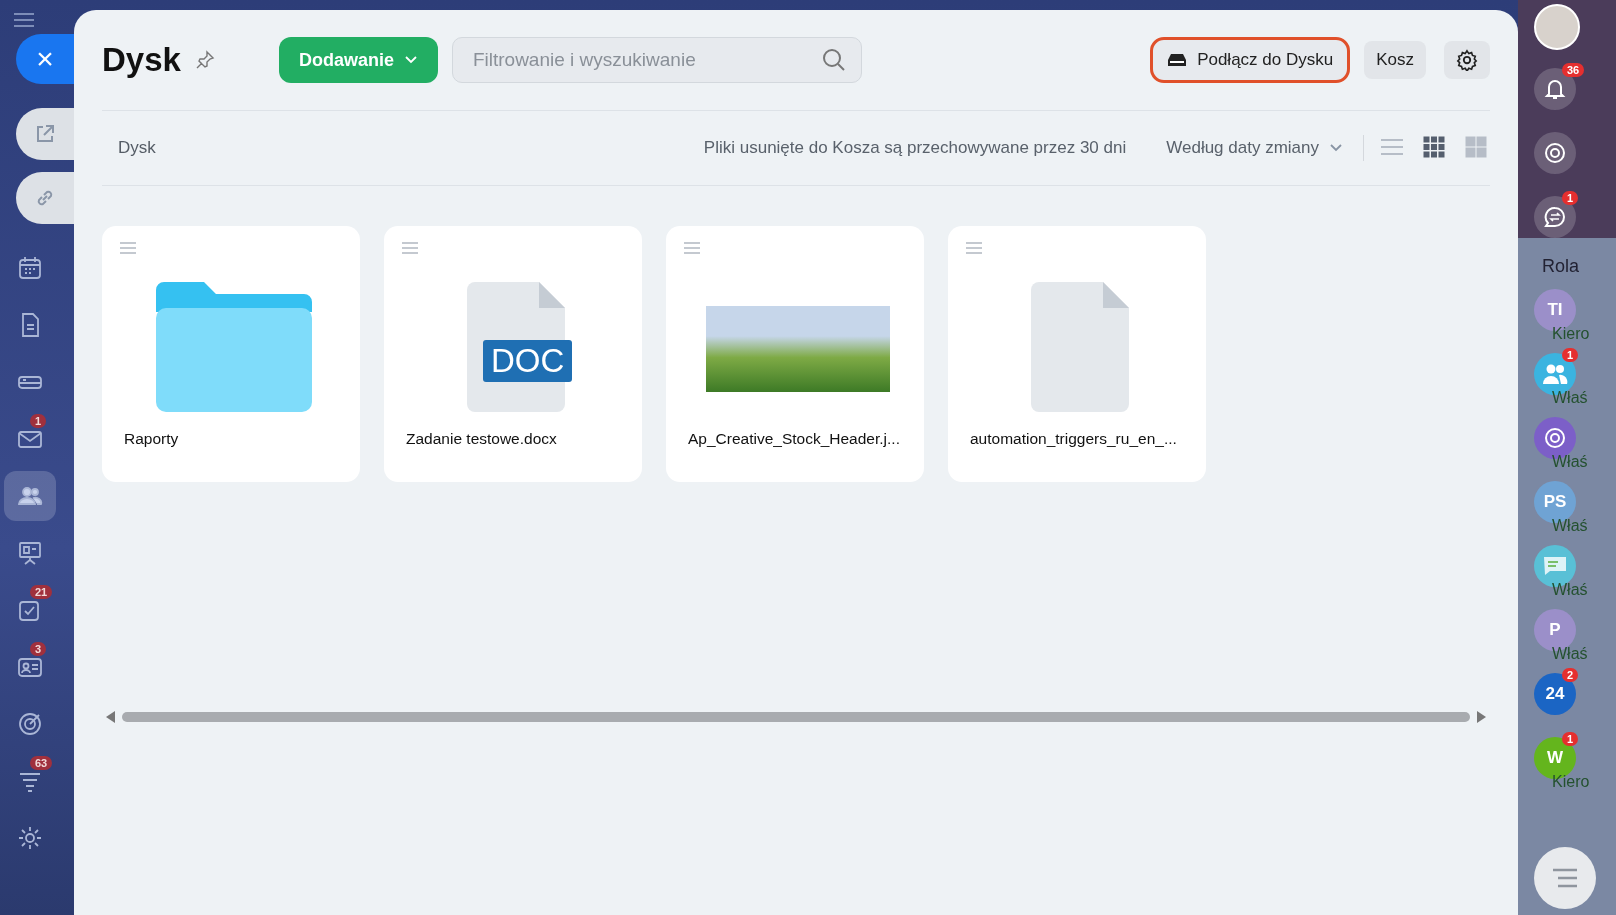 The image size is (1616, 915). I want to click on blank-file-icon, so click(1080, 347).